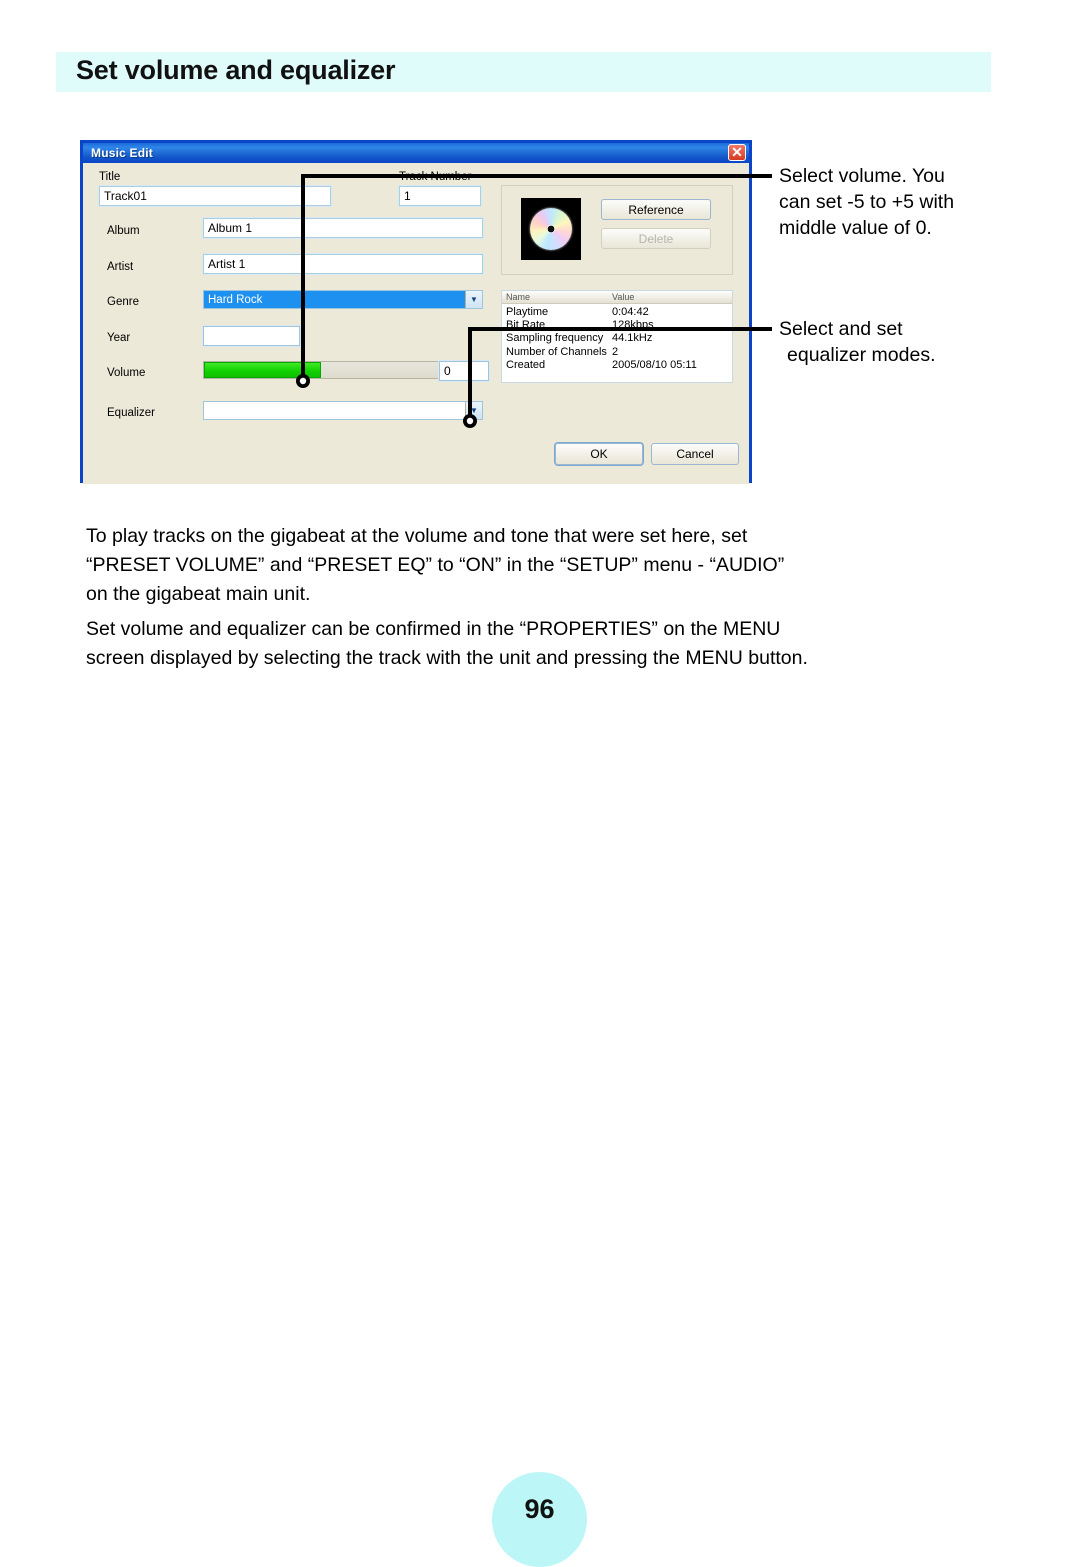 The width and height of the screenshot is (1080, 1567). I want to click on volume-value-input: 0, so click(464, 371).